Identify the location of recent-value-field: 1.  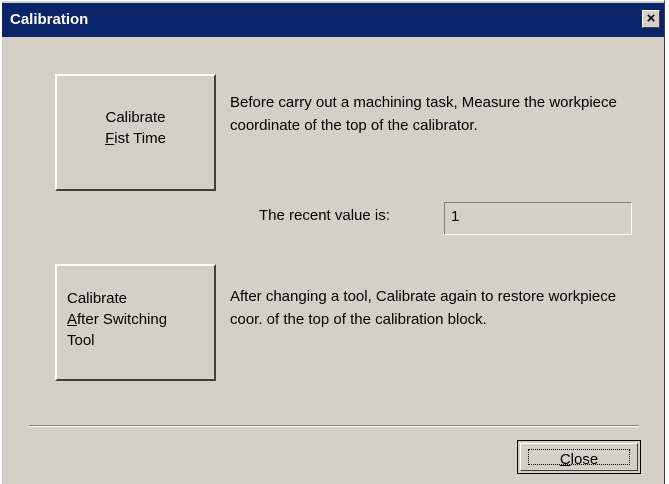
(538, 218).